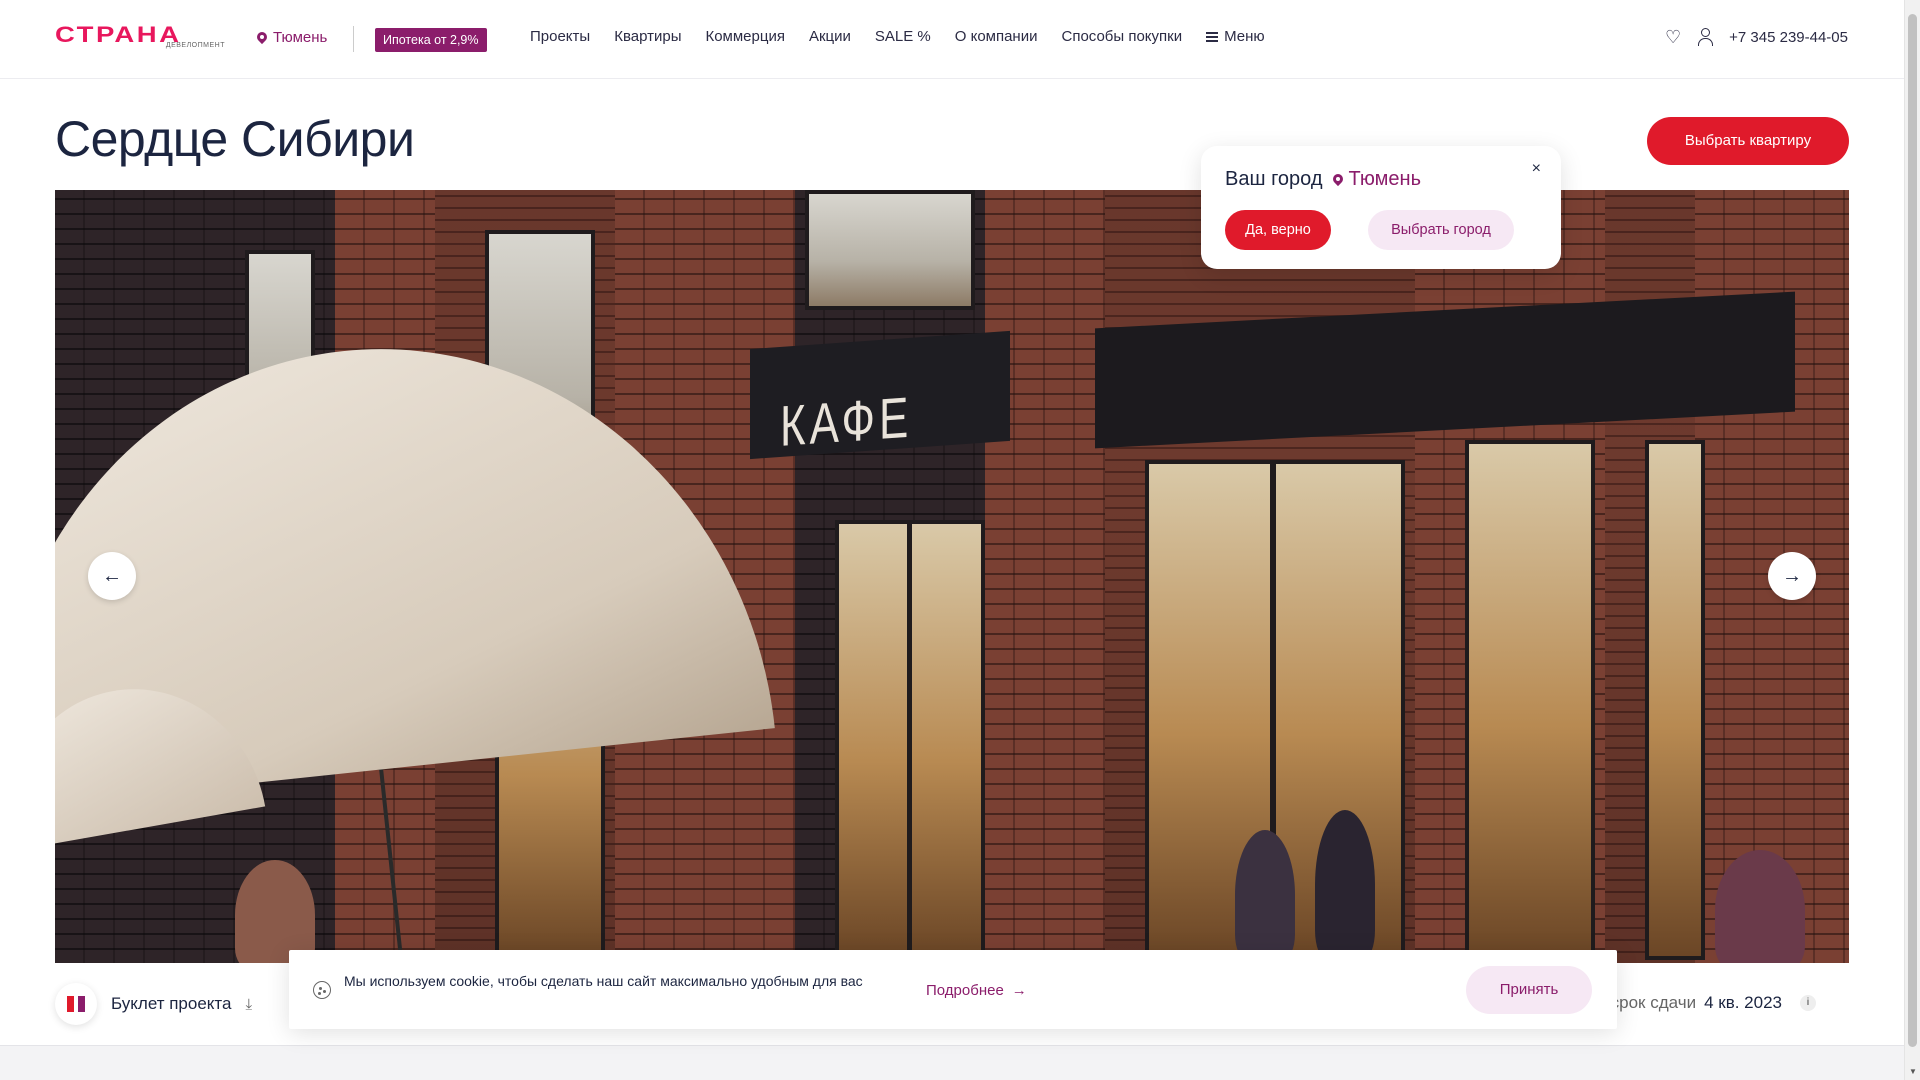  I want to click on scrollbar: ▼, so click(1912, 540).